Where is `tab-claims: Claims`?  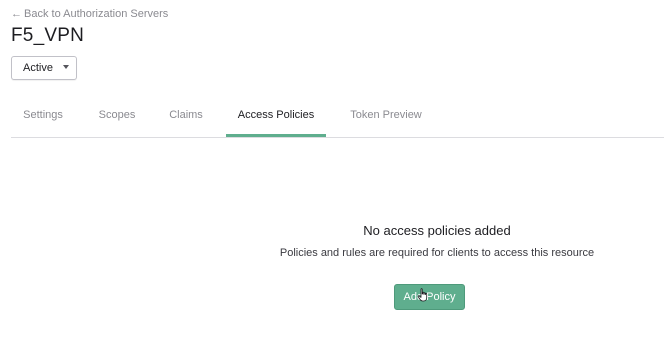
tab-claims: Claims is located at coordinates (186, 118).